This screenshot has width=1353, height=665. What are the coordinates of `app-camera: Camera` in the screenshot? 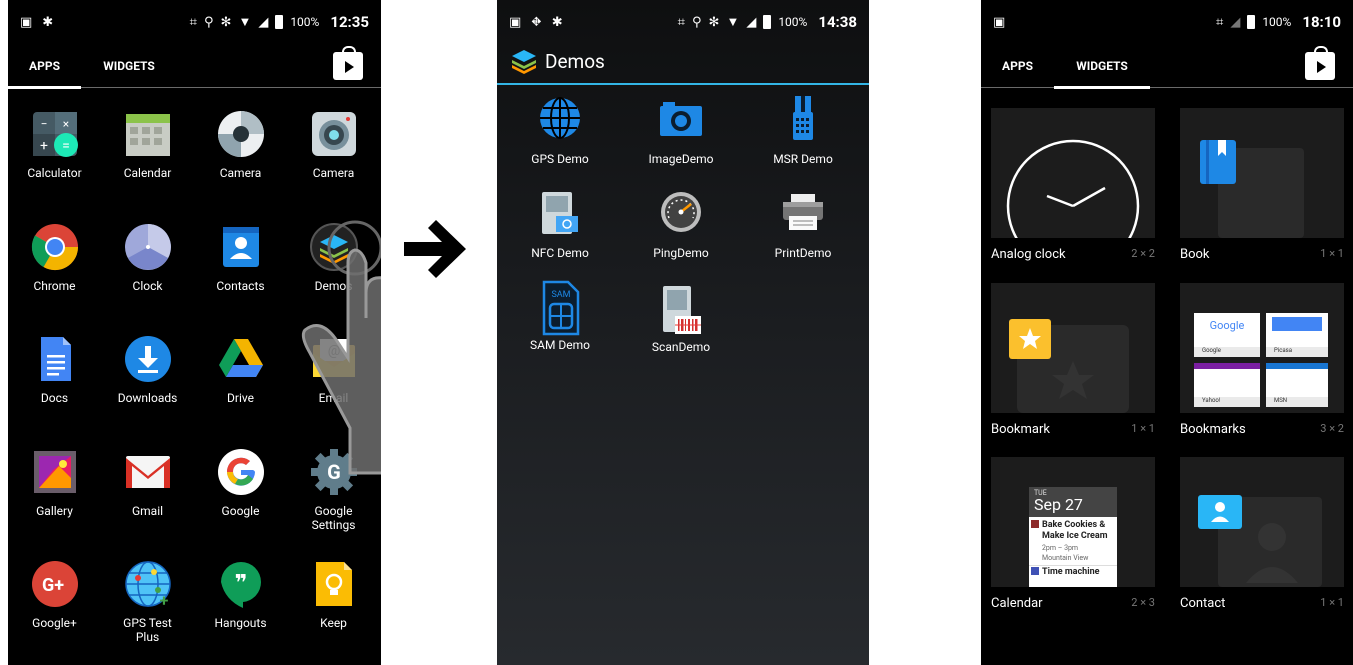 It's located at (240, 145).